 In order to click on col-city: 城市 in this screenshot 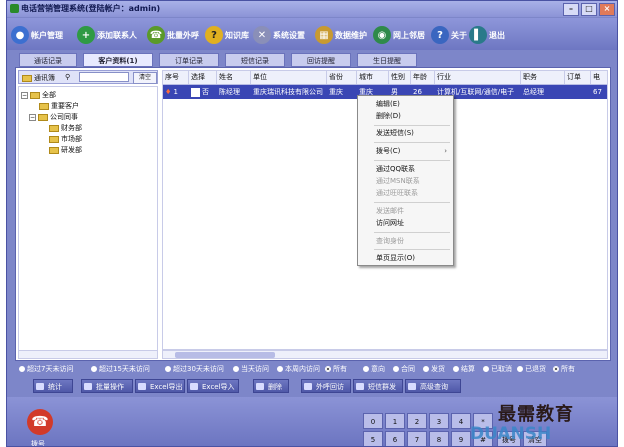, I will do `click(373, 77)`.